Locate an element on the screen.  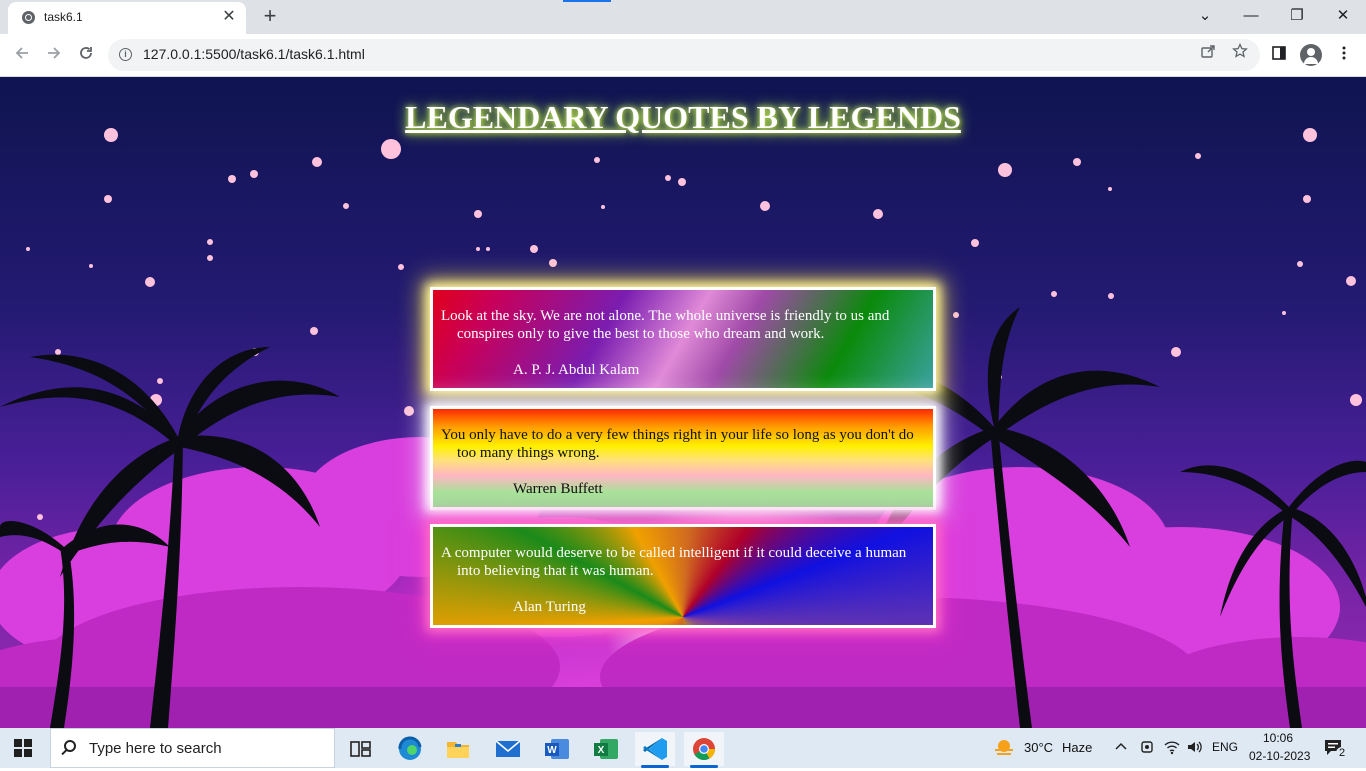
profile-avatar-icon is located at coordinates (1311, 55).